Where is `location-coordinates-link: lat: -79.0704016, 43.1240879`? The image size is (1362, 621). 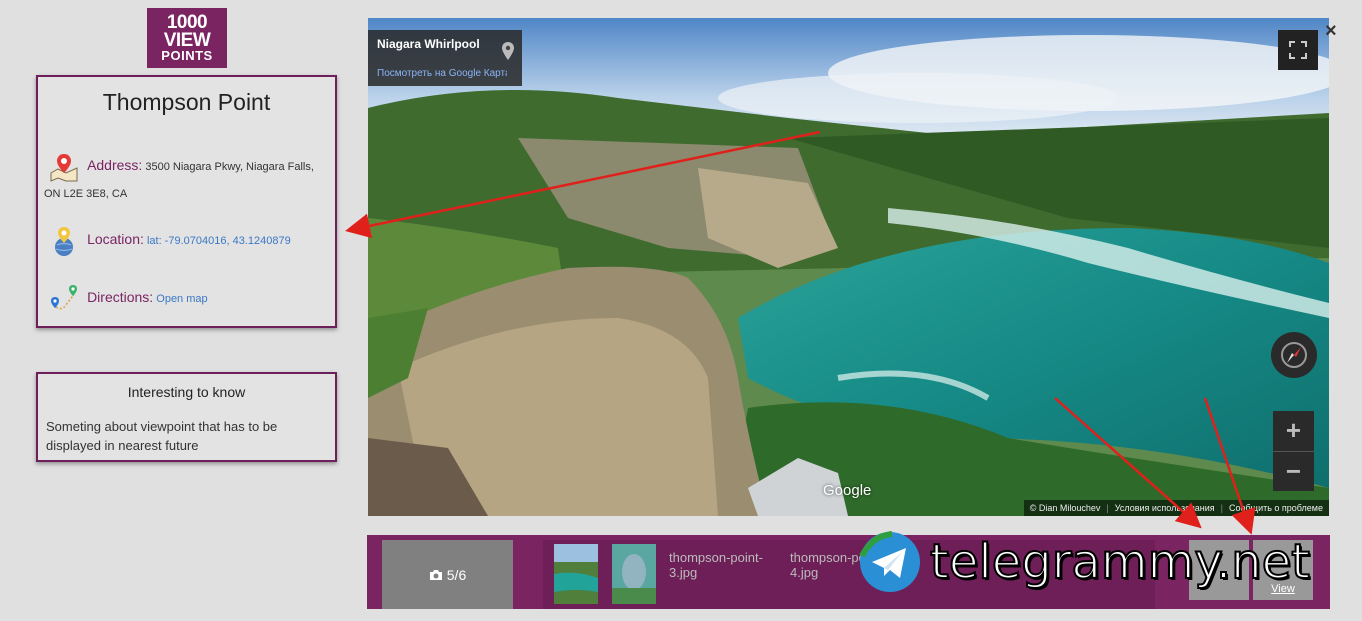 location-coordinates-link: lat: -79.0704016, 43.1240879 is located at coordinates (219, 241).